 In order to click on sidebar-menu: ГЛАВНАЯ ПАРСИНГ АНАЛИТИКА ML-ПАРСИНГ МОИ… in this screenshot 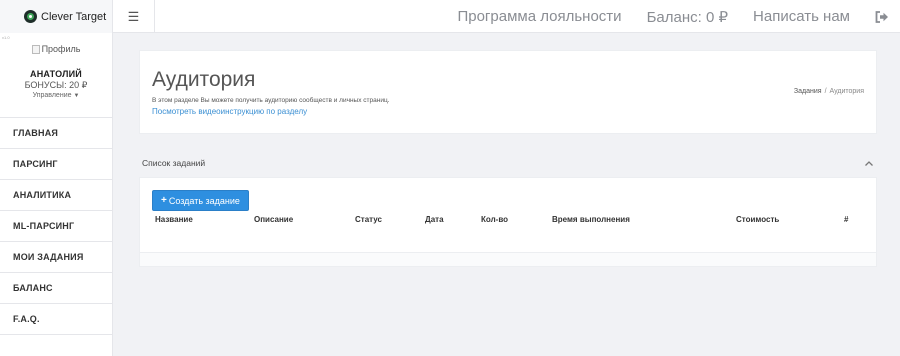, I will do `click(56, 226)`.